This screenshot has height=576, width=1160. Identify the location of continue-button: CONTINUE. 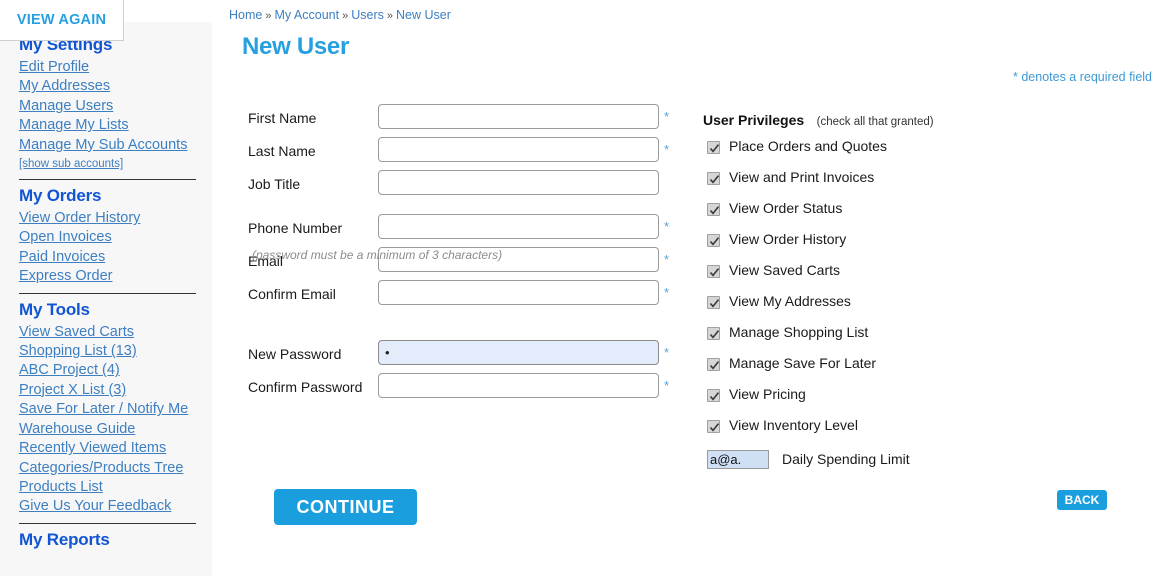
(345, 507).